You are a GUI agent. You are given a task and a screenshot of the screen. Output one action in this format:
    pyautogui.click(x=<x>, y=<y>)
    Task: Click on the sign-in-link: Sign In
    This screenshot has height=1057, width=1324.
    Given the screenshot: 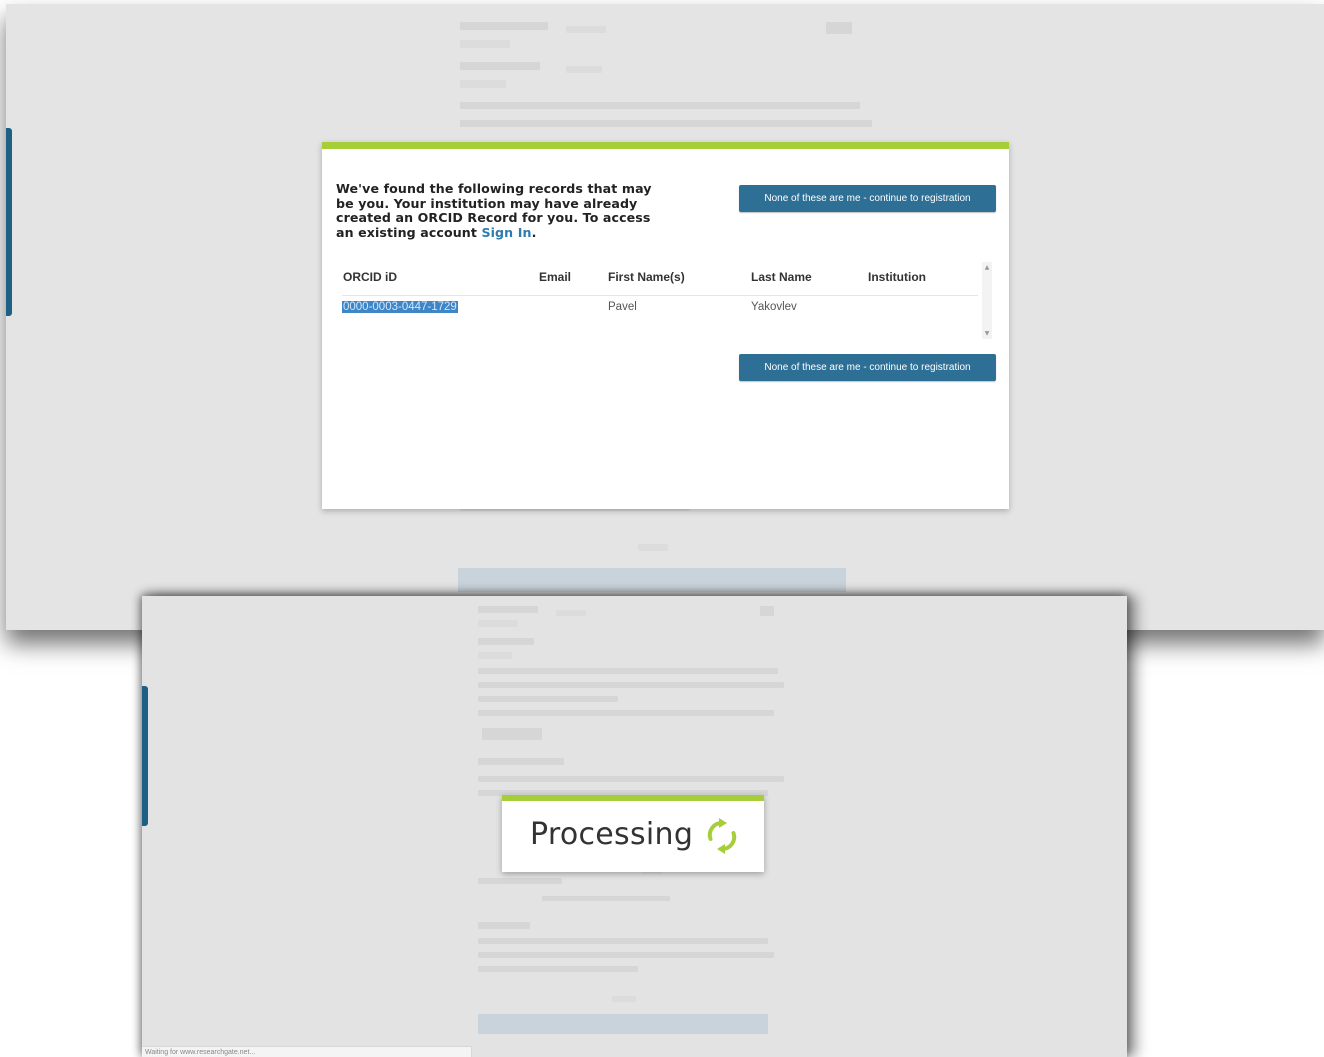 What is the action you would take?
    pyautogui.click(x=506, y=232)
    